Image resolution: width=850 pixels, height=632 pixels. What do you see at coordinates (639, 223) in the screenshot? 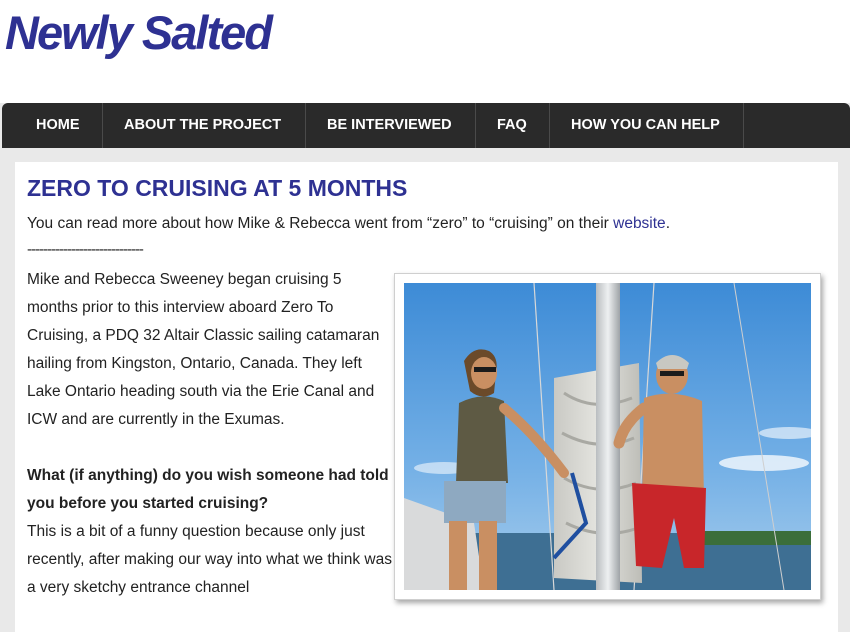
I see `website-link: website` at bounding box center [639, 223].